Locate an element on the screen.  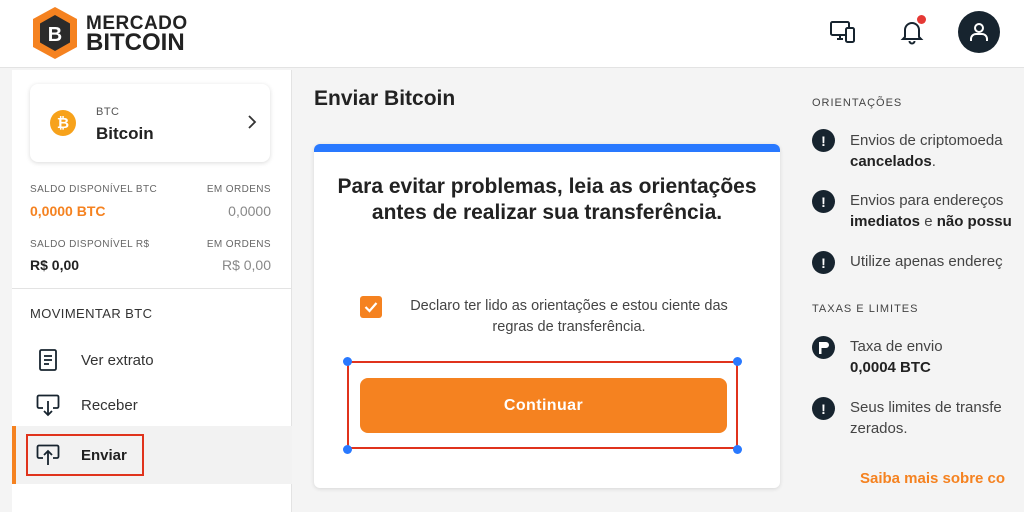
guideline-1-bold: cancelados is located at coordinates (891, 161).